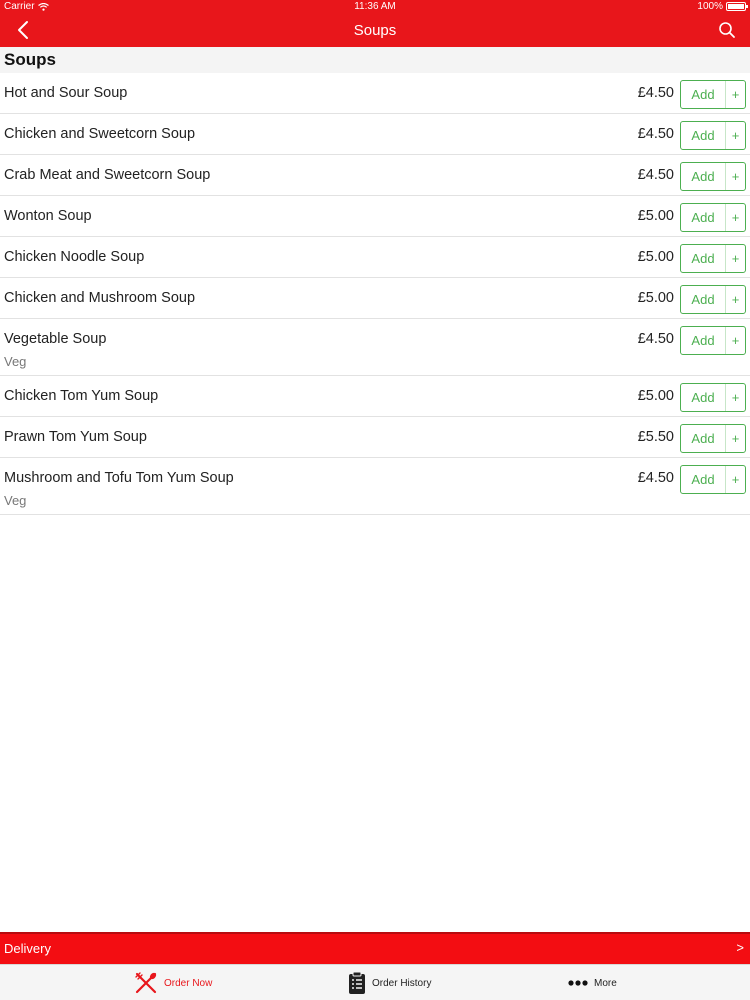 This screenshot has width=750, height=1000. I want to click on tab-more: More, so click(592, 982).